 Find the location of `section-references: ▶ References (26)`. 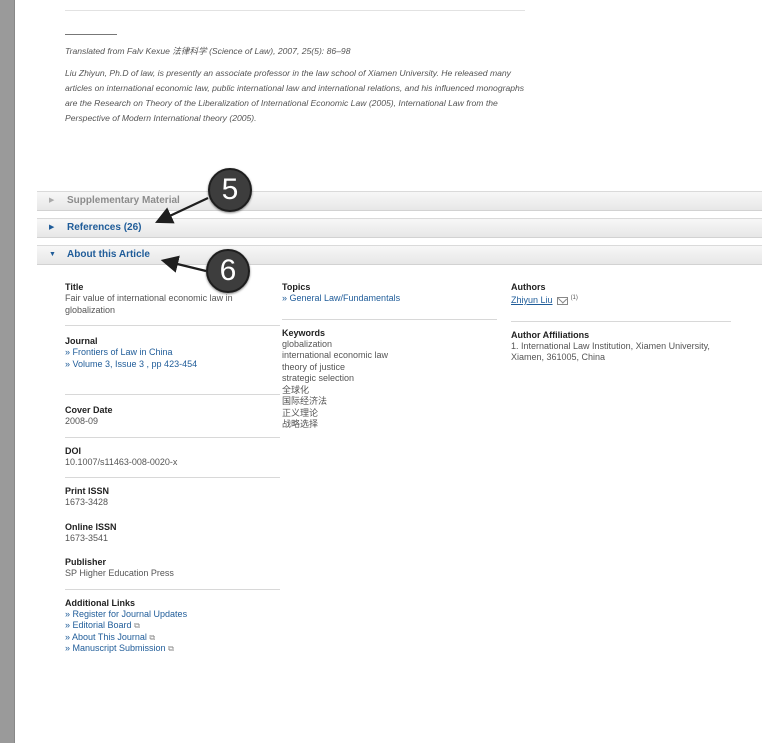

section-references: ▶ References (26) is located at coordinates (399, 228).